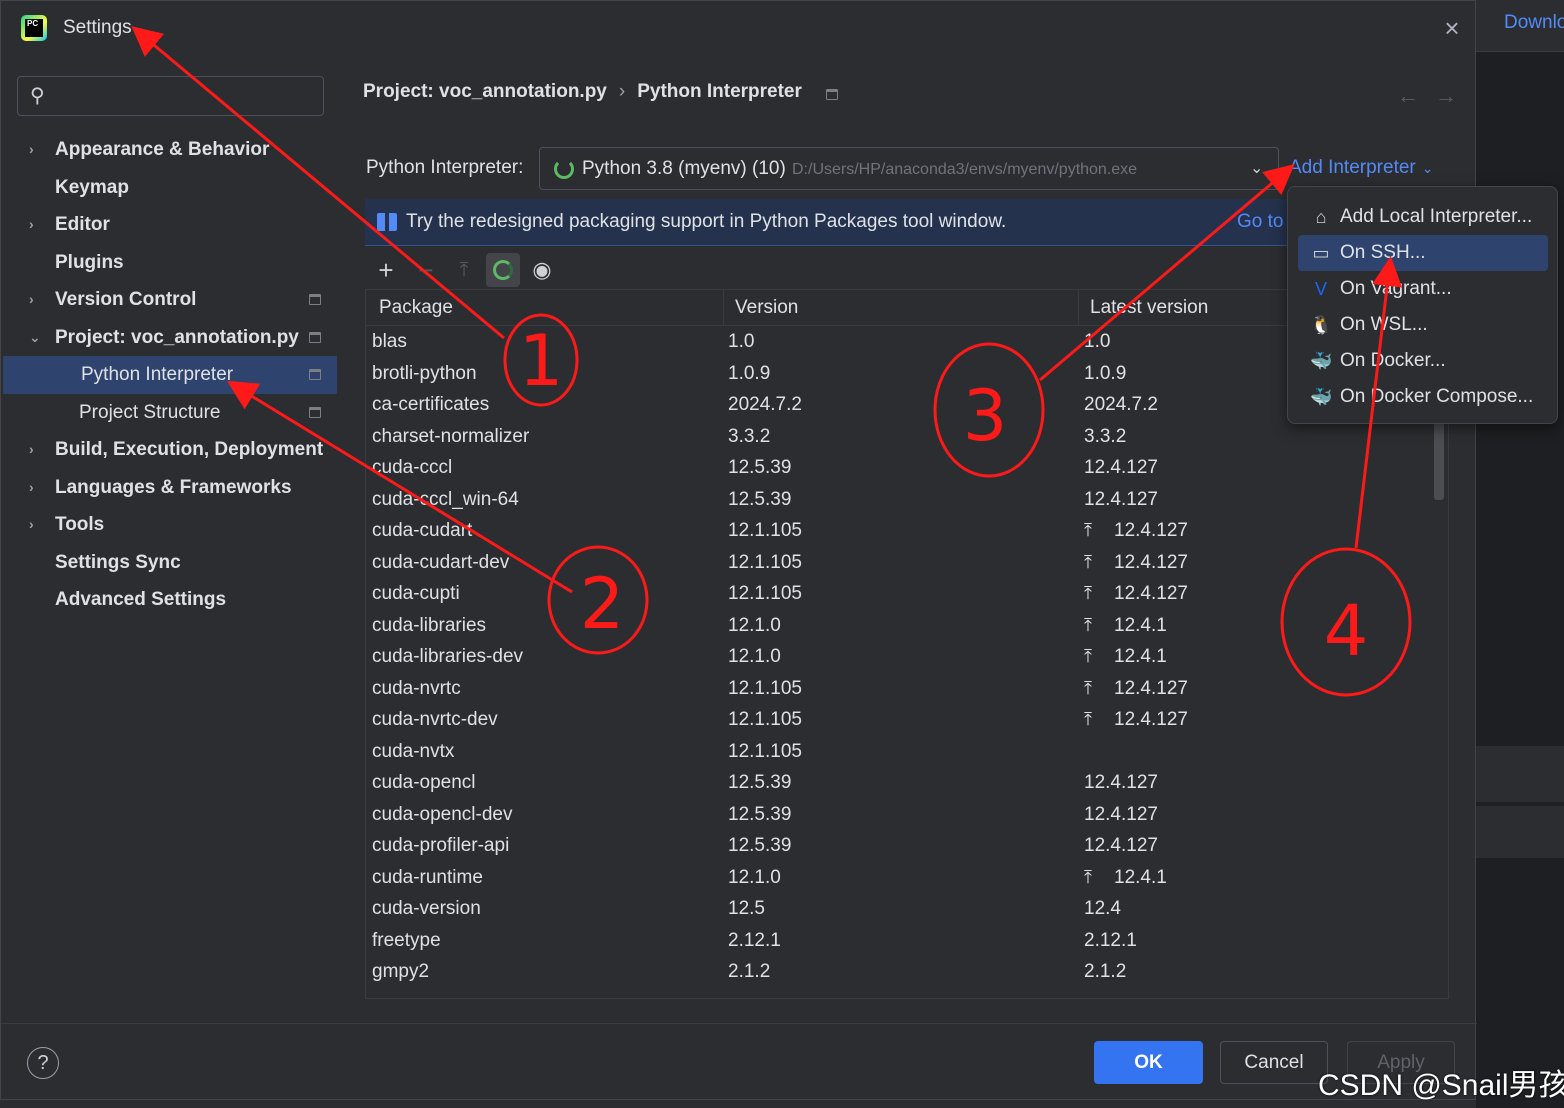 This screenshot has width=1564, height=1108. I want to click on help-icon: ?, so click(43, 1063).